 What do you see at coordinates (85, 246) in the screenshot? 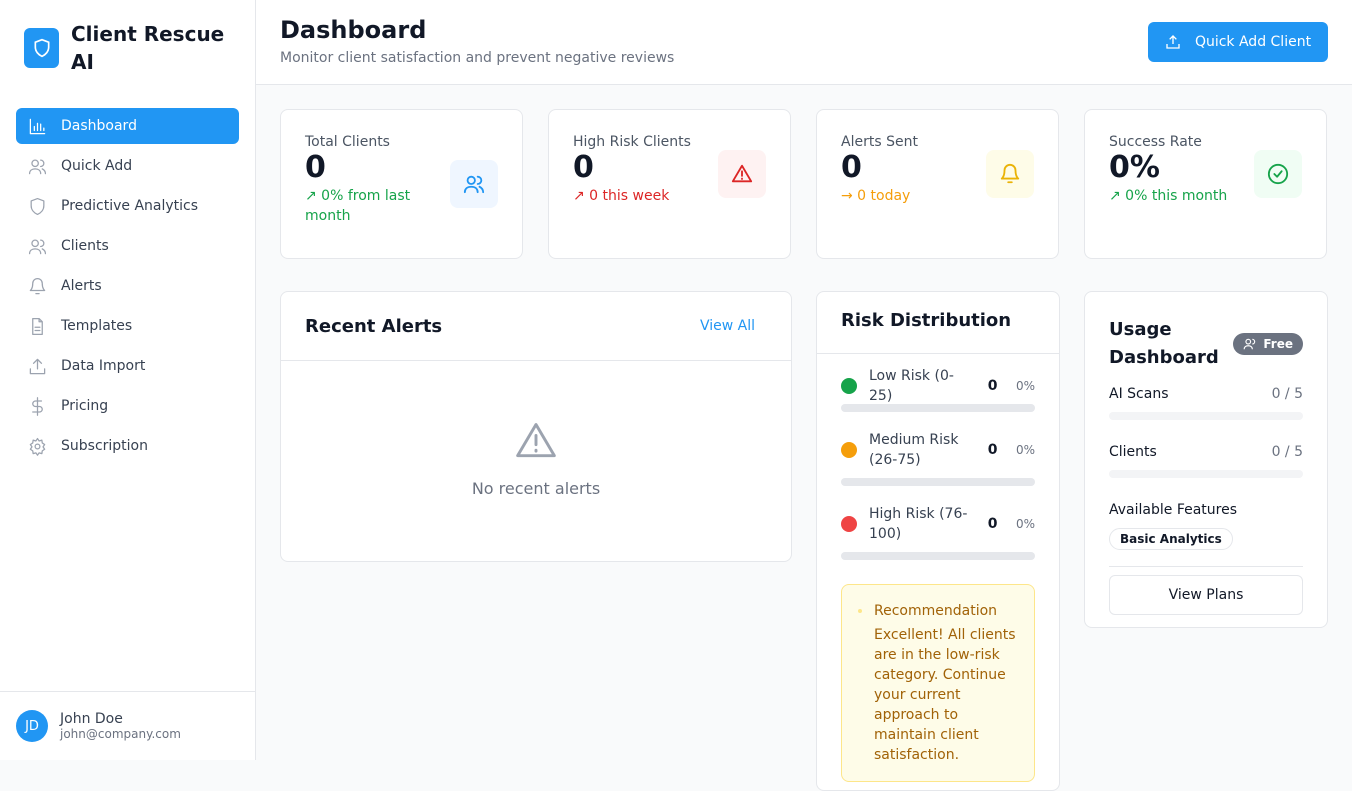
I see `sidebar-item-label: Clients` at bounding box center [85, 246].